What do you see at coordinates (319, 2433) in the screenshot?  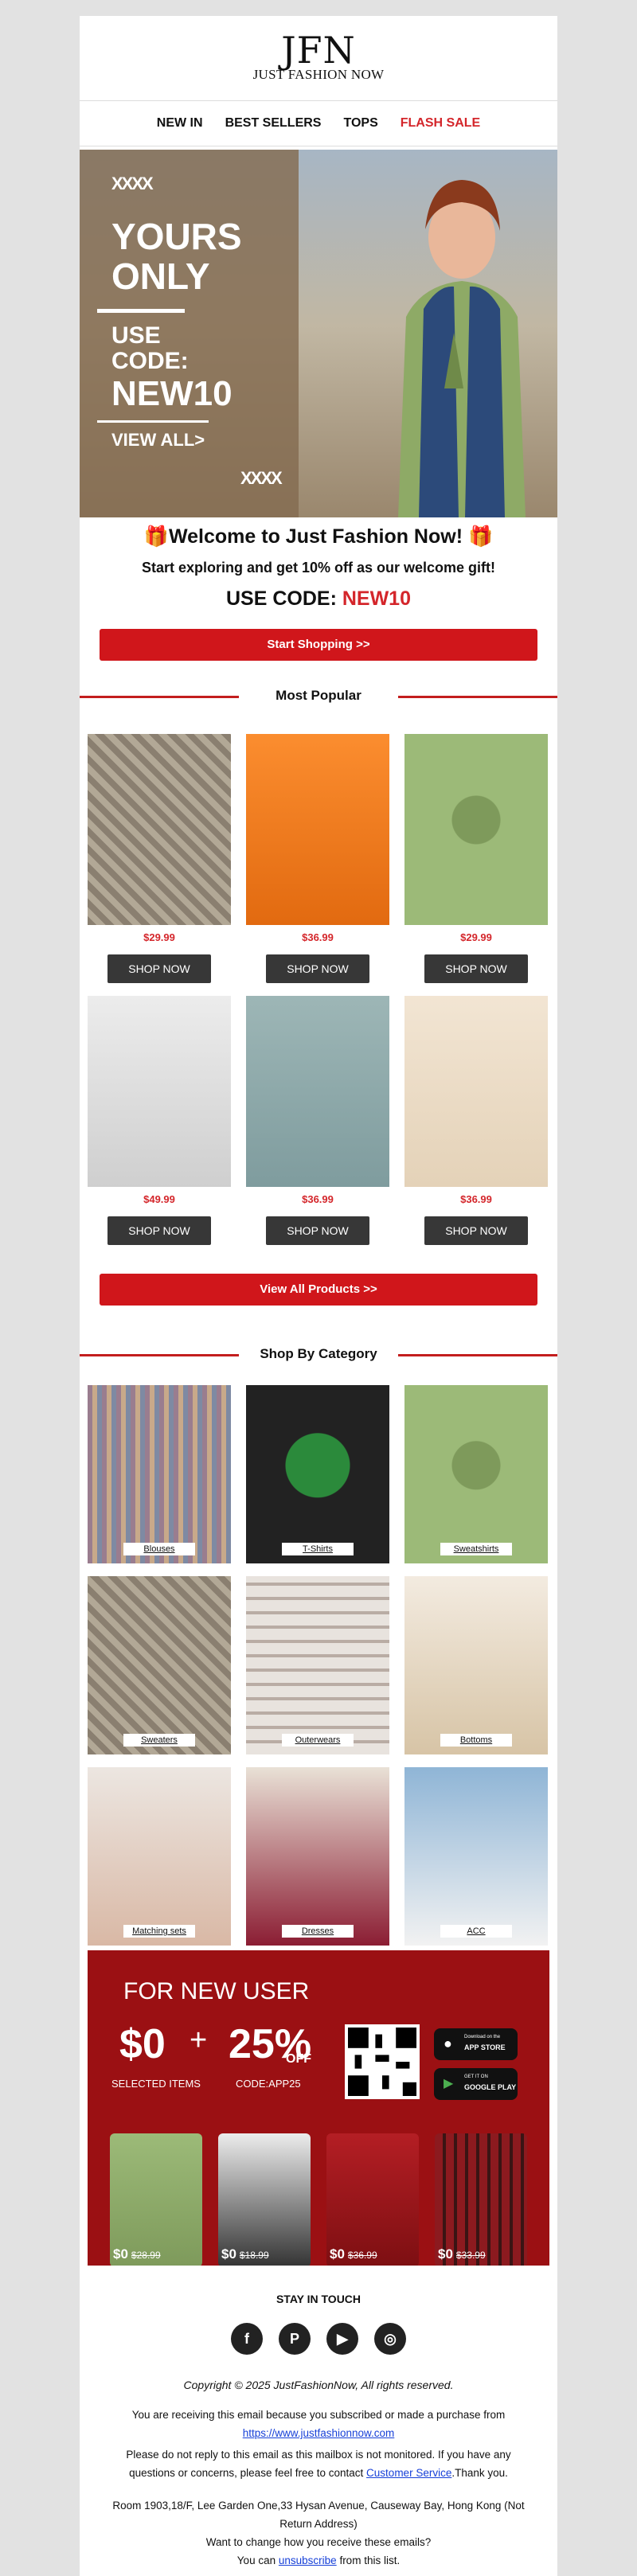 I see `site-link: https://www.justfashionnow.com` at bounding box center [319, 2433].